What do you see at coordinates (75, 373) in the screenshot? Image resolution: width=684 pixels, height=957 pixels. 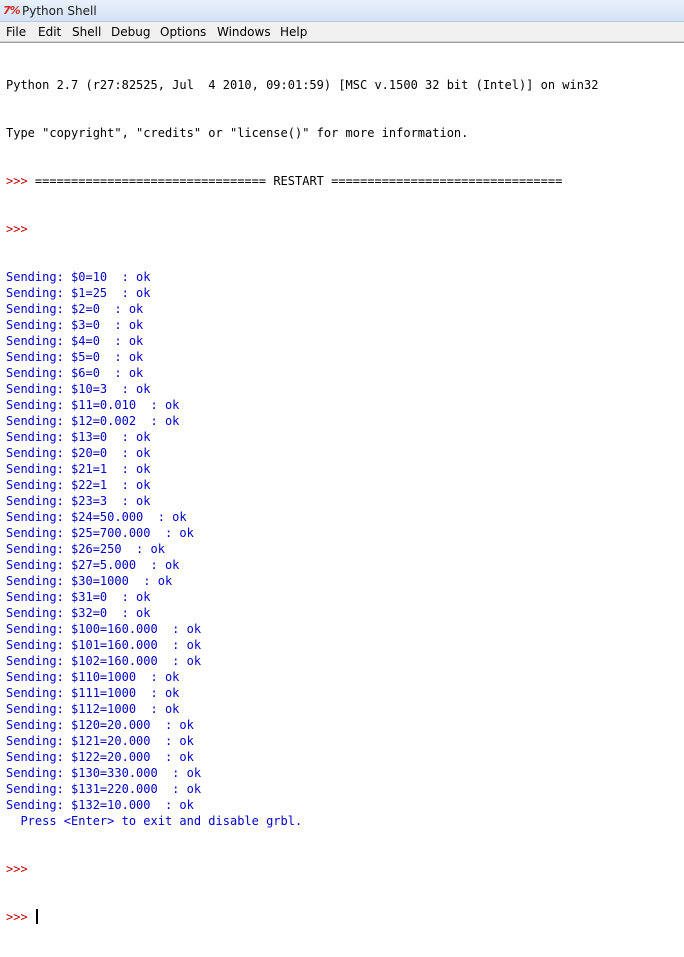 I see `output-line: Sending: $6=0 : ok` at bounding box center [75, 373].